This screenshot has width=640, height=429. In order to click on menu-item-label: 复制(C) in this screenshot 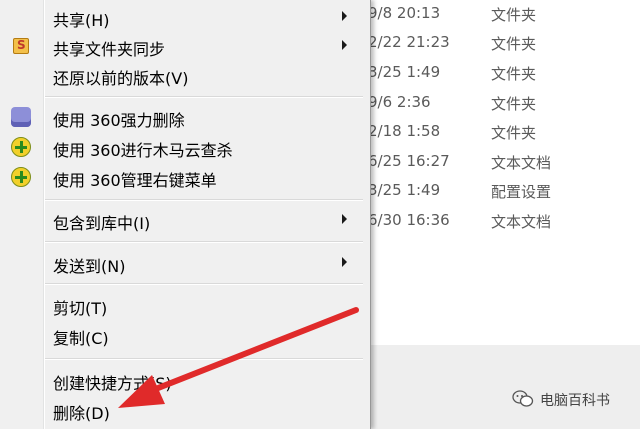, I will do `click(81, 338)`.